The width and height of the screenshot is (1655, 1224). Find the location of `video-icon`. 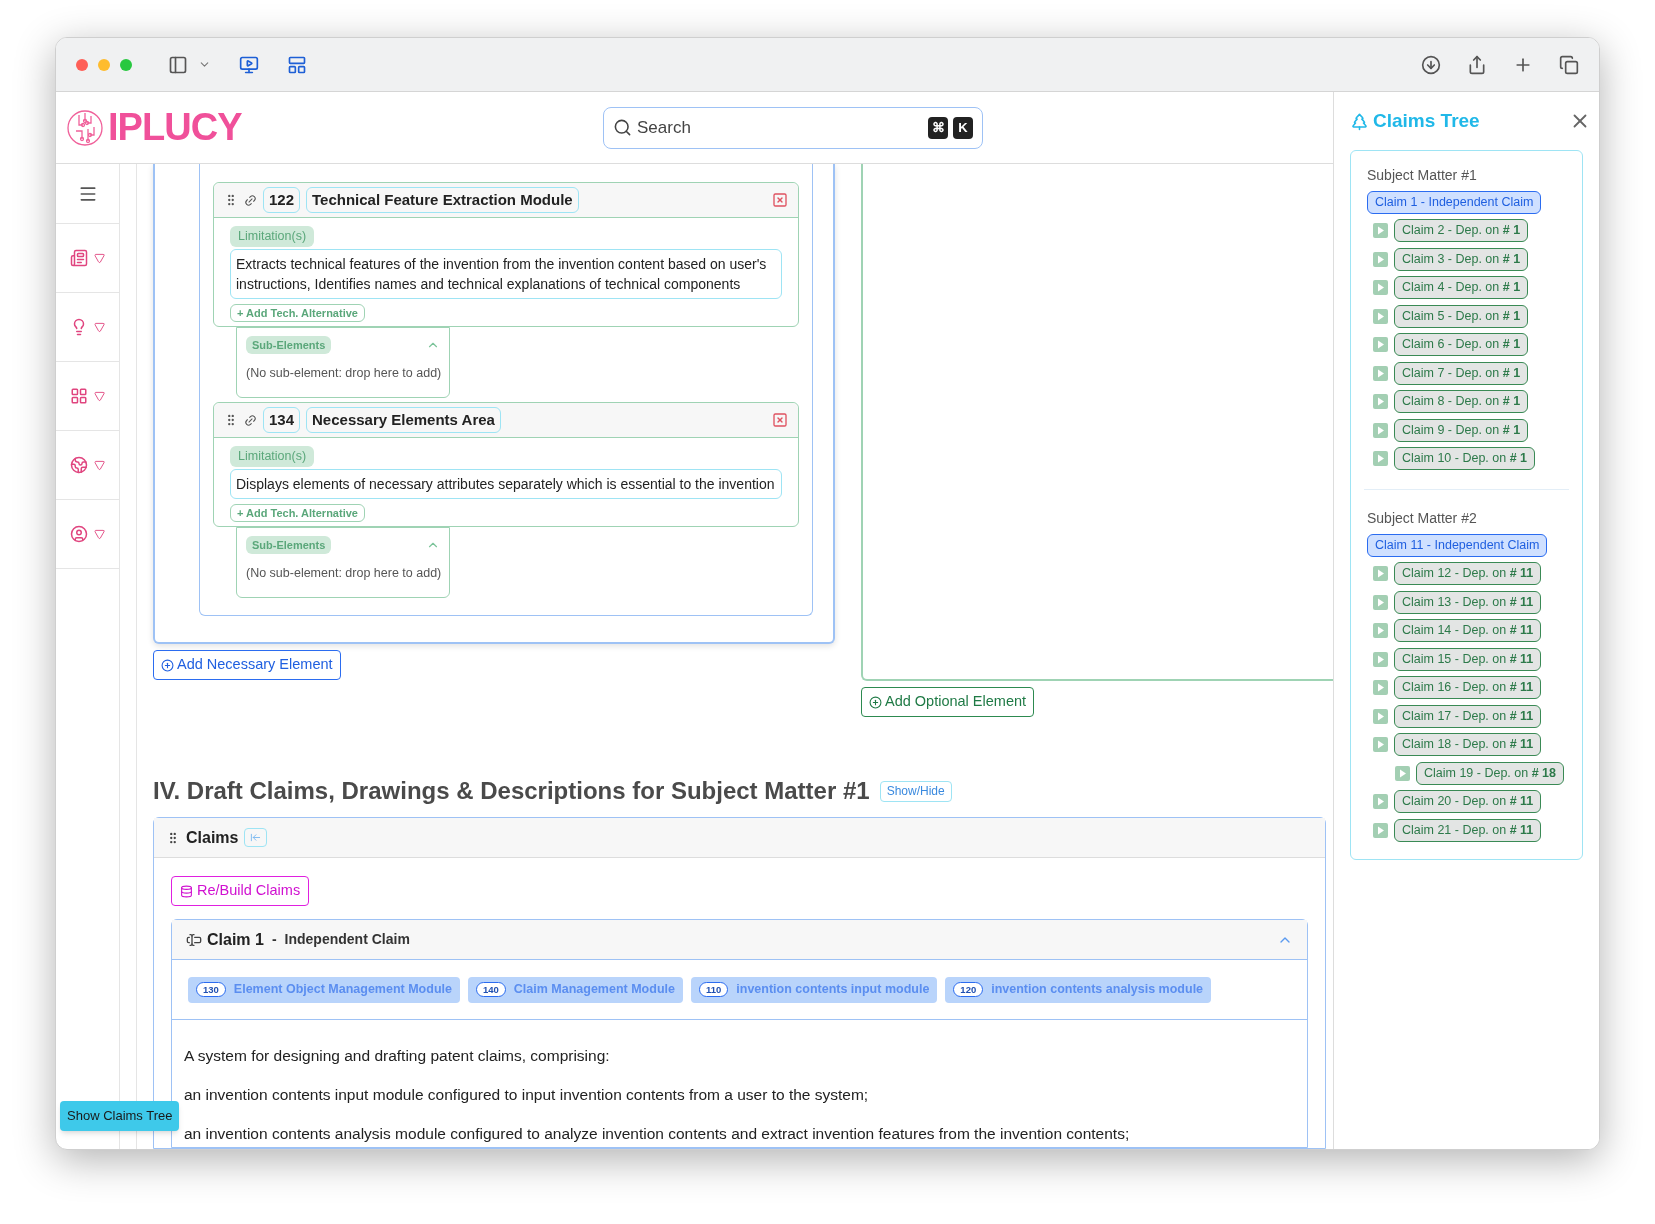

video-icon is located at coordinates (249, 64).